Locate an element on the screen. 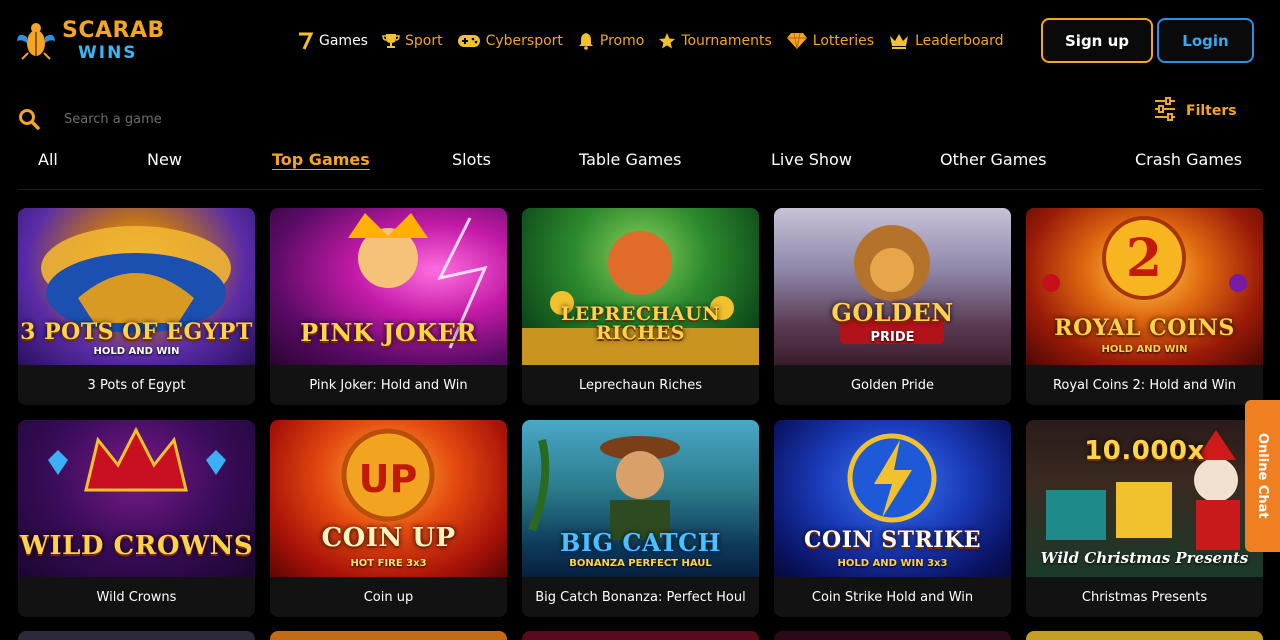 The height and width of the screenshot is (640, 1280). game-card: GOLDEN PRIDE Golden Pride is located at coordinates (892, 306).